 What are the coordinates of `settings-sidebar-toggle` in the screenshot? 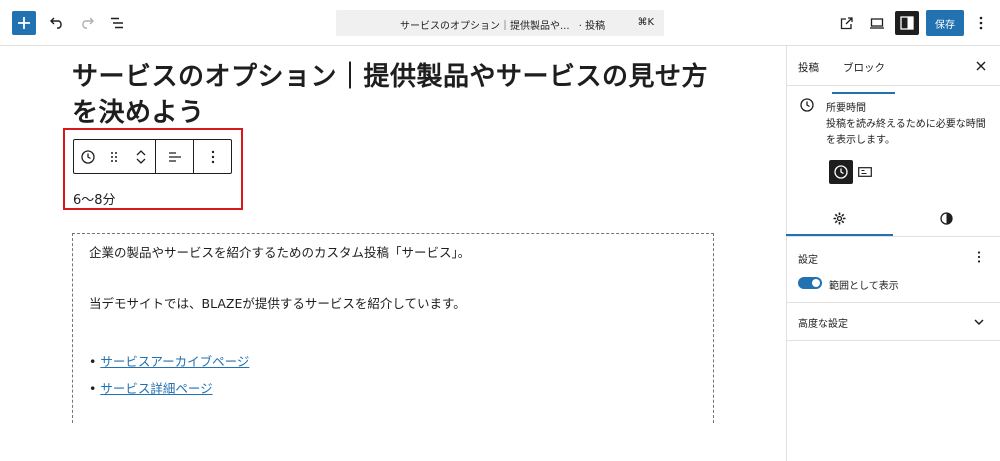 It's located at (907, 23).